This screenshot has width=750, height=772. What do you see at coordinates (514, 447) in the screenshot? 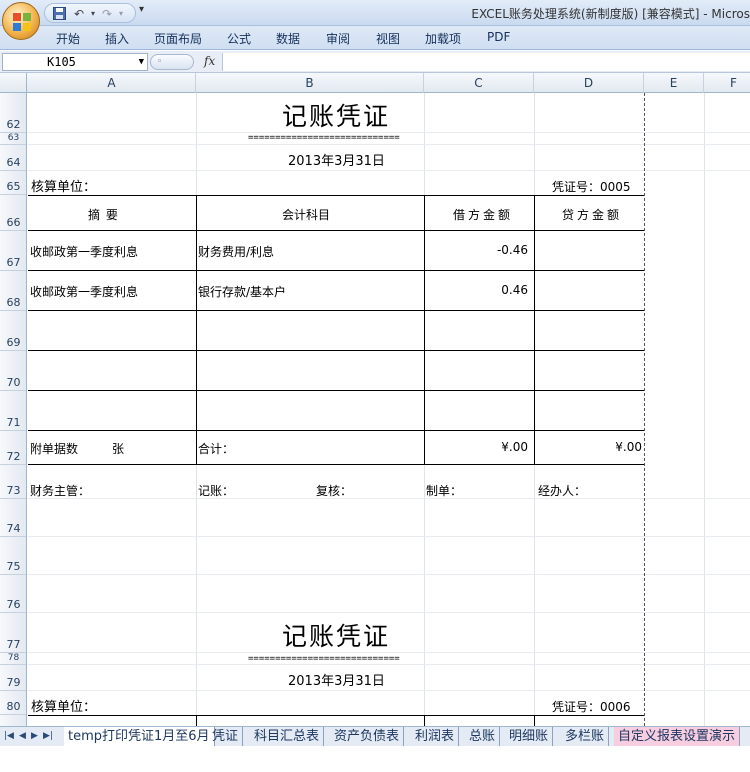
I see `total-debit: ¥.00` at bounding box center [514, 447].